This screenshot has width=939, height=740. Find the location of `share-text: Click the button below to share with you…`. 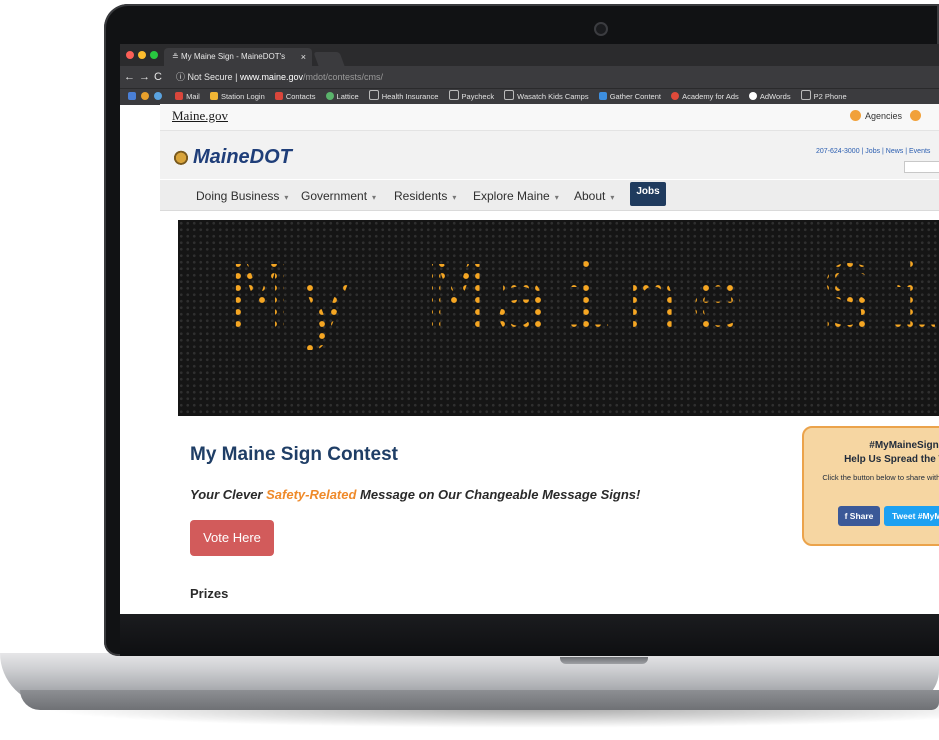

share-text: Click the button below to share with you… is located at coordinates (880, 477).